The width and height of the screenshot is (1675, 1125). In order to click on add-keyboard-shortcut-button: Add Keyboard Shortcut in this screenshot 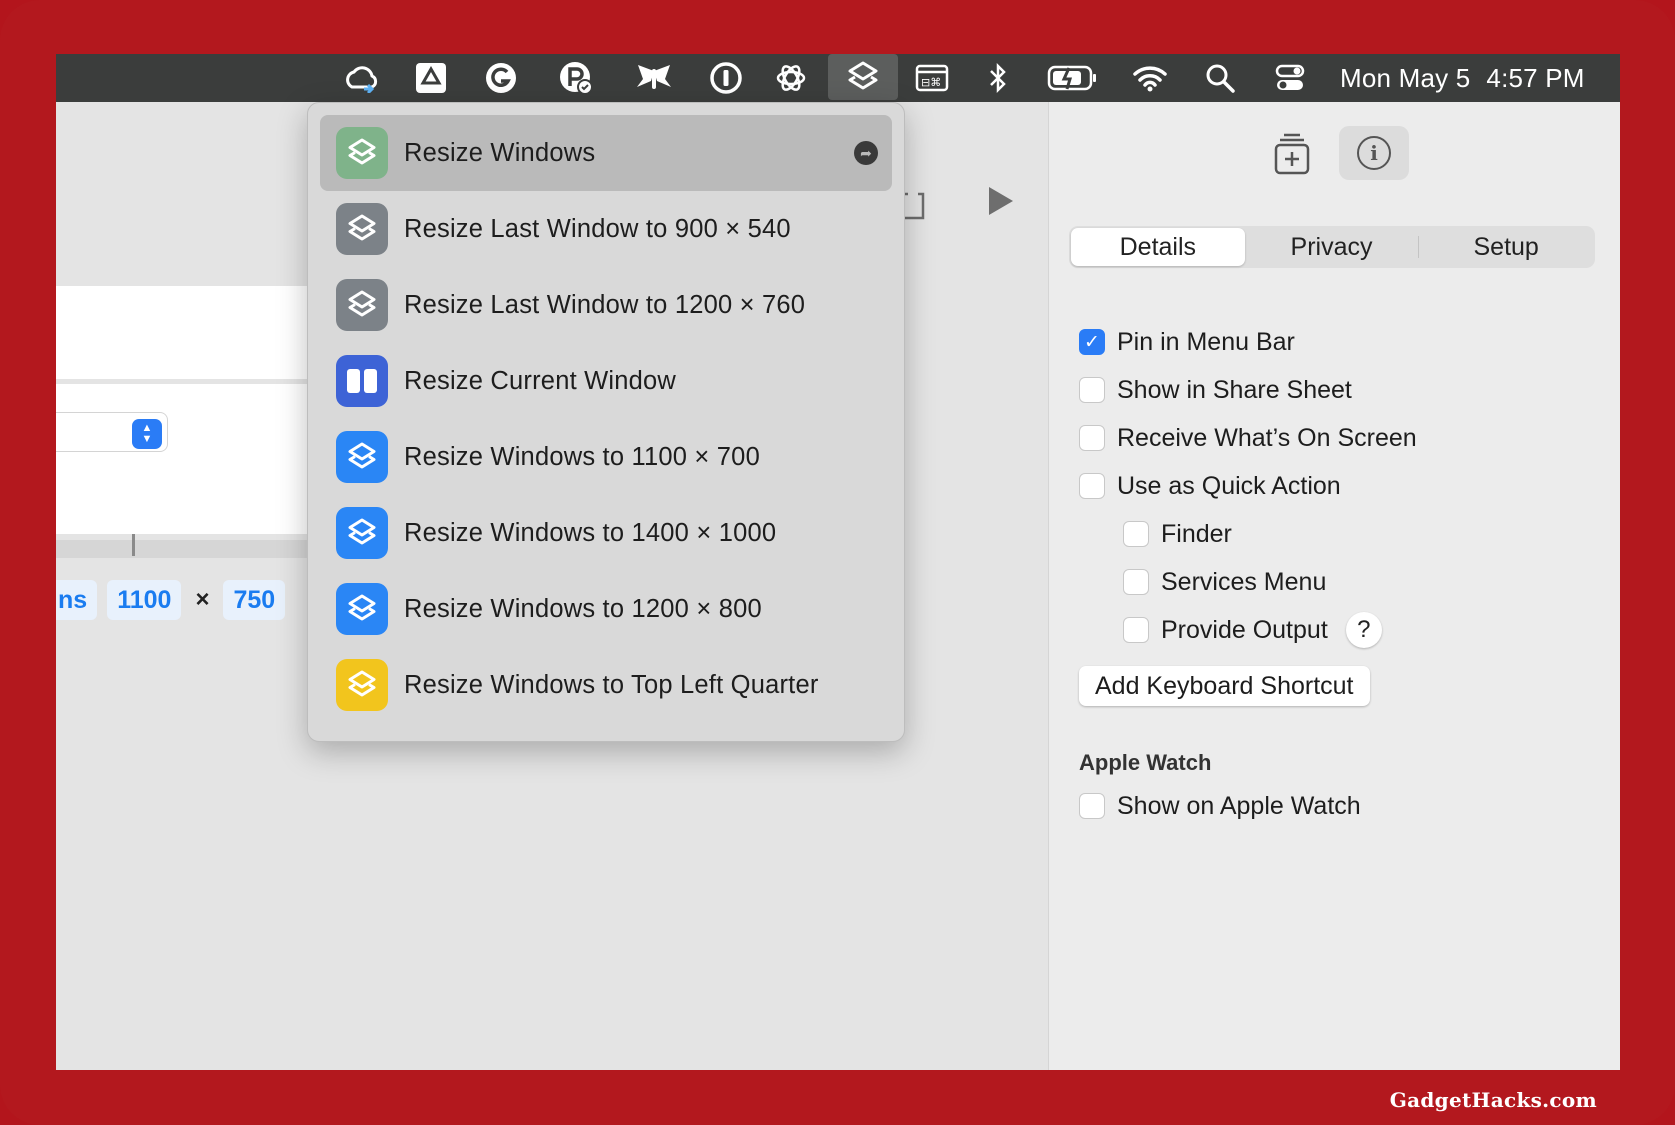, I will do `click(1224, 686)`.